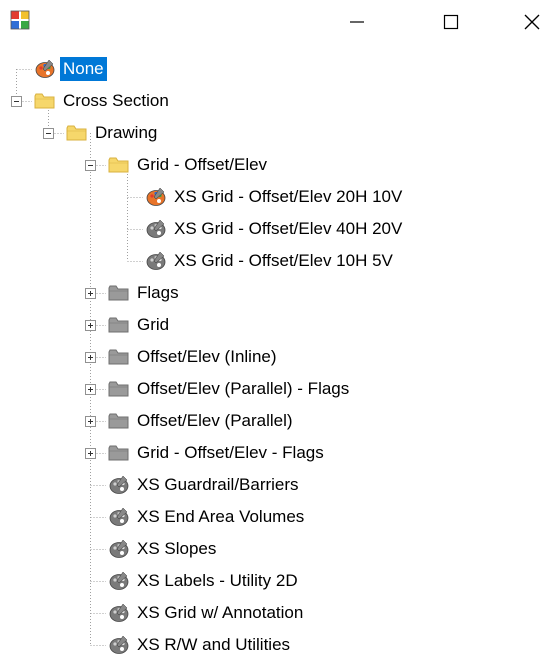  I want to click on tree-node: Flags, so click(276, 293).